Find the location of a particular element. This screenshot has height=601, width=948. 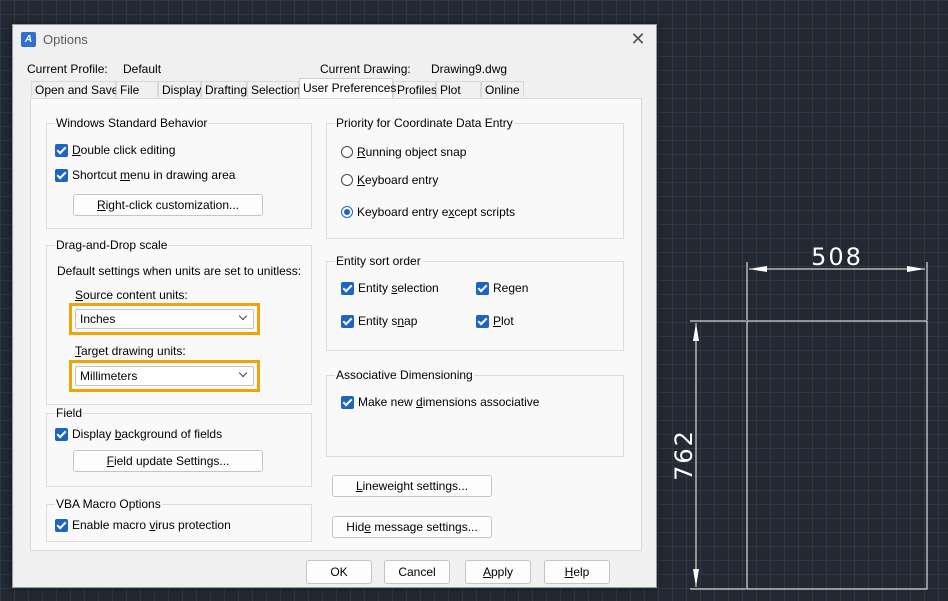

source-content-units-dropdown: Inches is located at coordinates (164, 319).